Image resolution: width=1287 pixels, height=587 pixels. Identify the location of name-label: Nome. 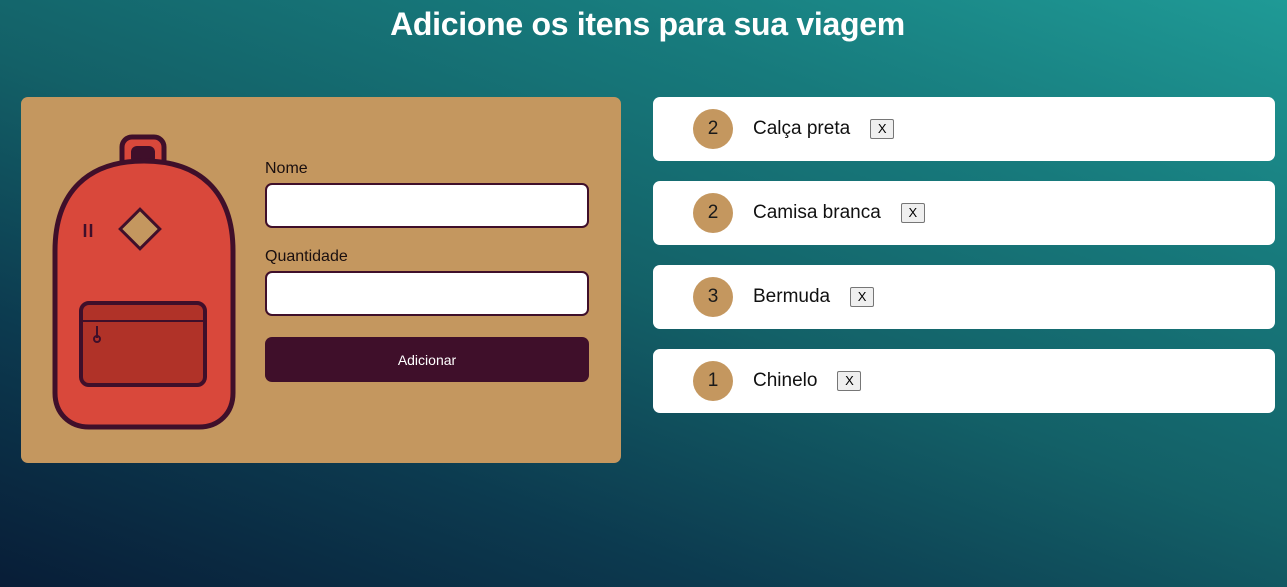
(286, 168).